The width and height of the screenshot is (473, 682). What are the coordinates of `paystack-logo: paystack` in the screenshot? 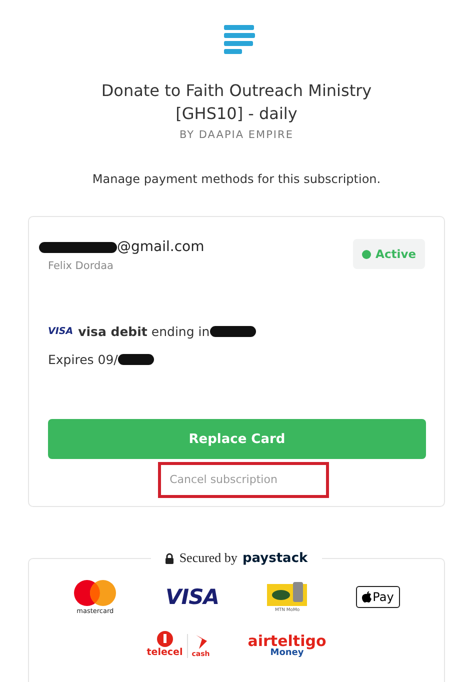 It's located at (275, 558).